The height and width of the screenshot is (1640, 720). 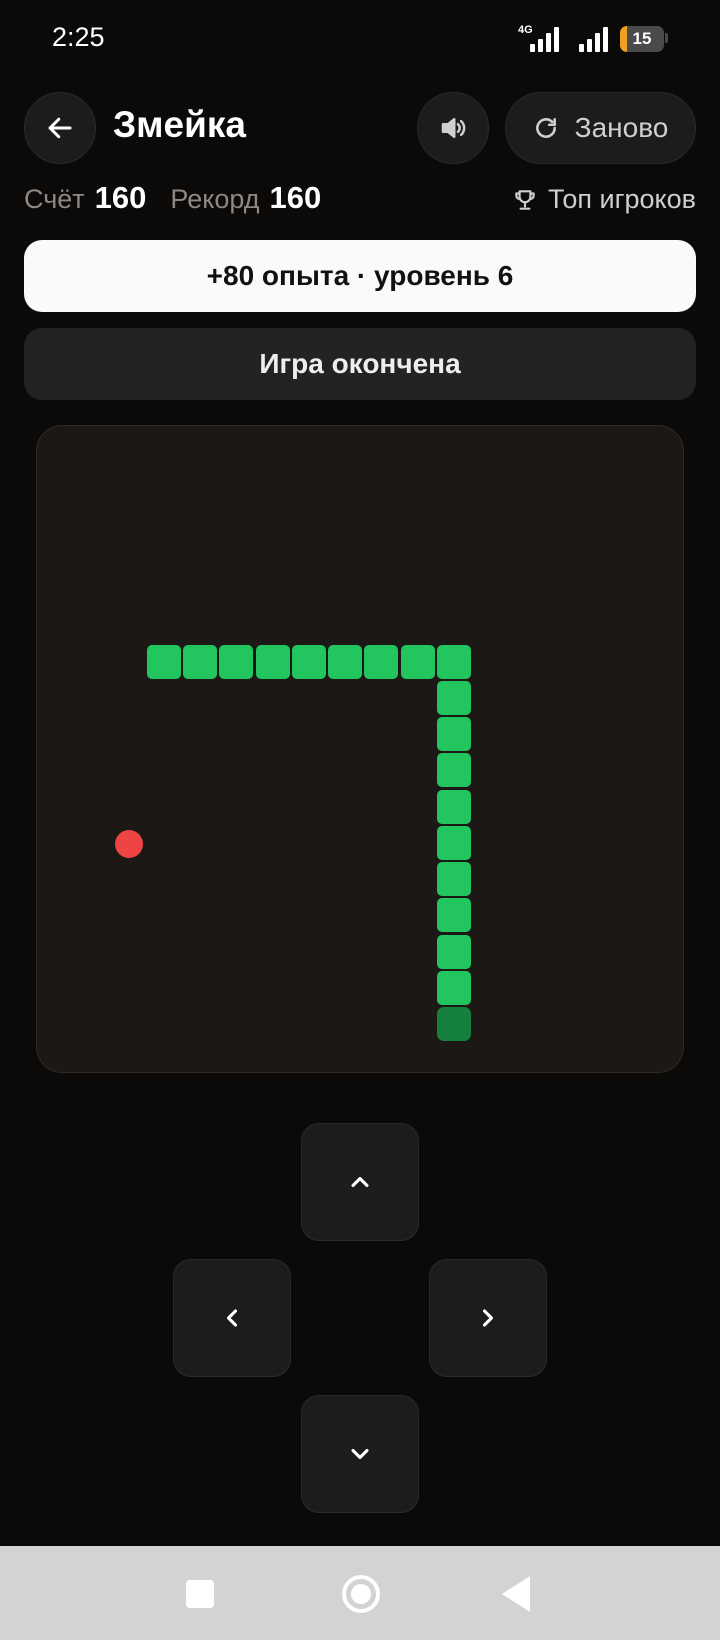 I want to click on speaker-icon, so click(x=453, y=128).